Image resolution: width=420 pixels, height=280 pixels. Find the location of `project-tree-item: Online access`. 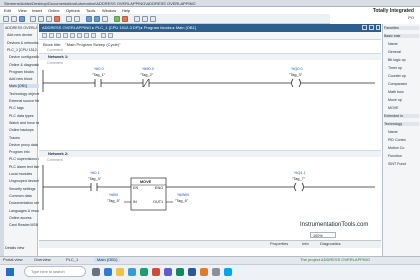

project-tree-item: Online access is located at coordinates (25, 218).